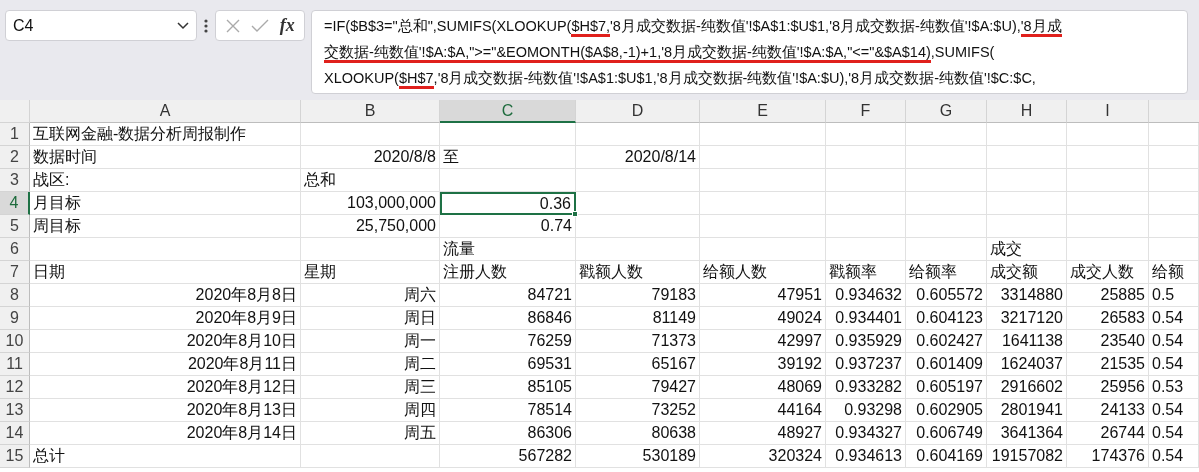  Describe the element at coordinates (1027, 318) in the screenshot. I see `table-cell: 3217120` at that location.